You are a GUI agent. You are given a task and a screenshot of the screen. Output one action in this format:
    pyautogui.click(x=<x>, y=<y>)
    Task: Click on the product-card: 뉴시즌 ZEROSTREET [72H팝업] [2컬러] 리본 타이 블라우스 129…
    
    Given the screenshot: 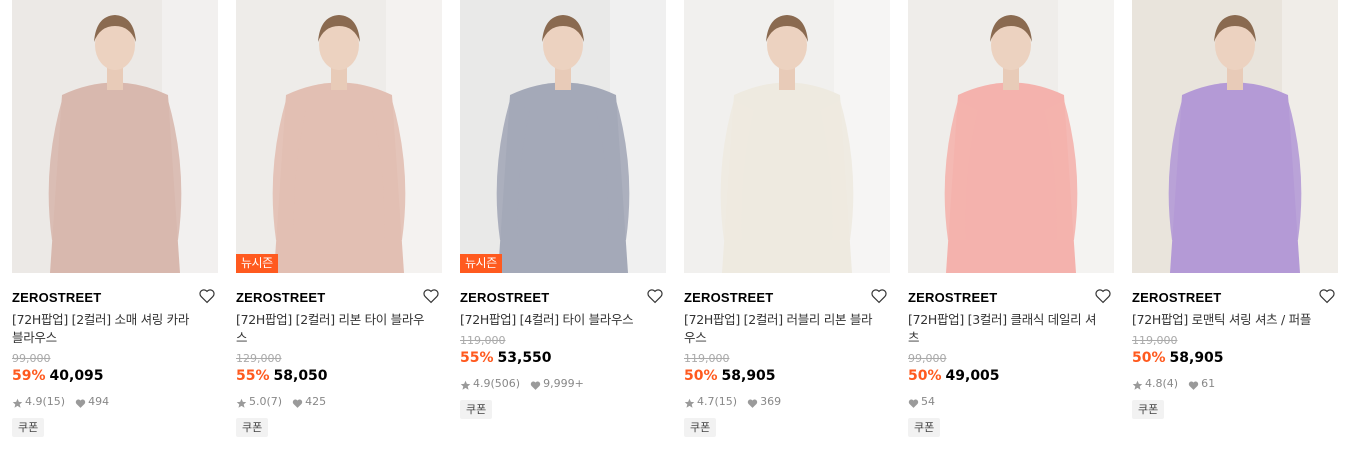 What is the action you would take?
    pyautogui.click(x=339, y=218)
    